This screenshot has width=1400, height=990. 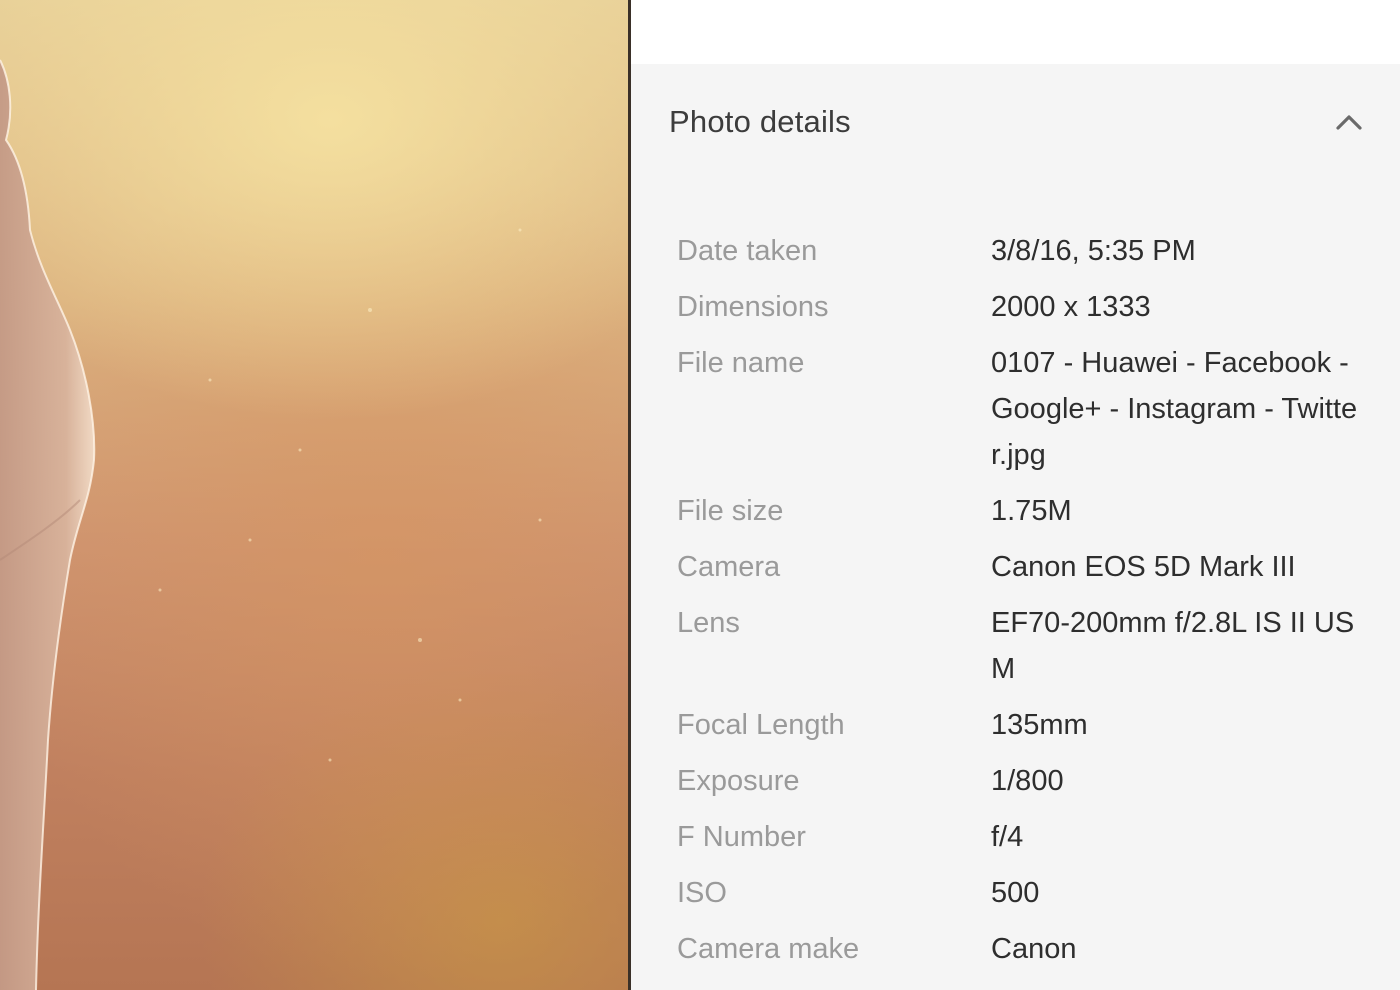 I want to click on detail-value: 135mm, so click(x=1039, y=725).